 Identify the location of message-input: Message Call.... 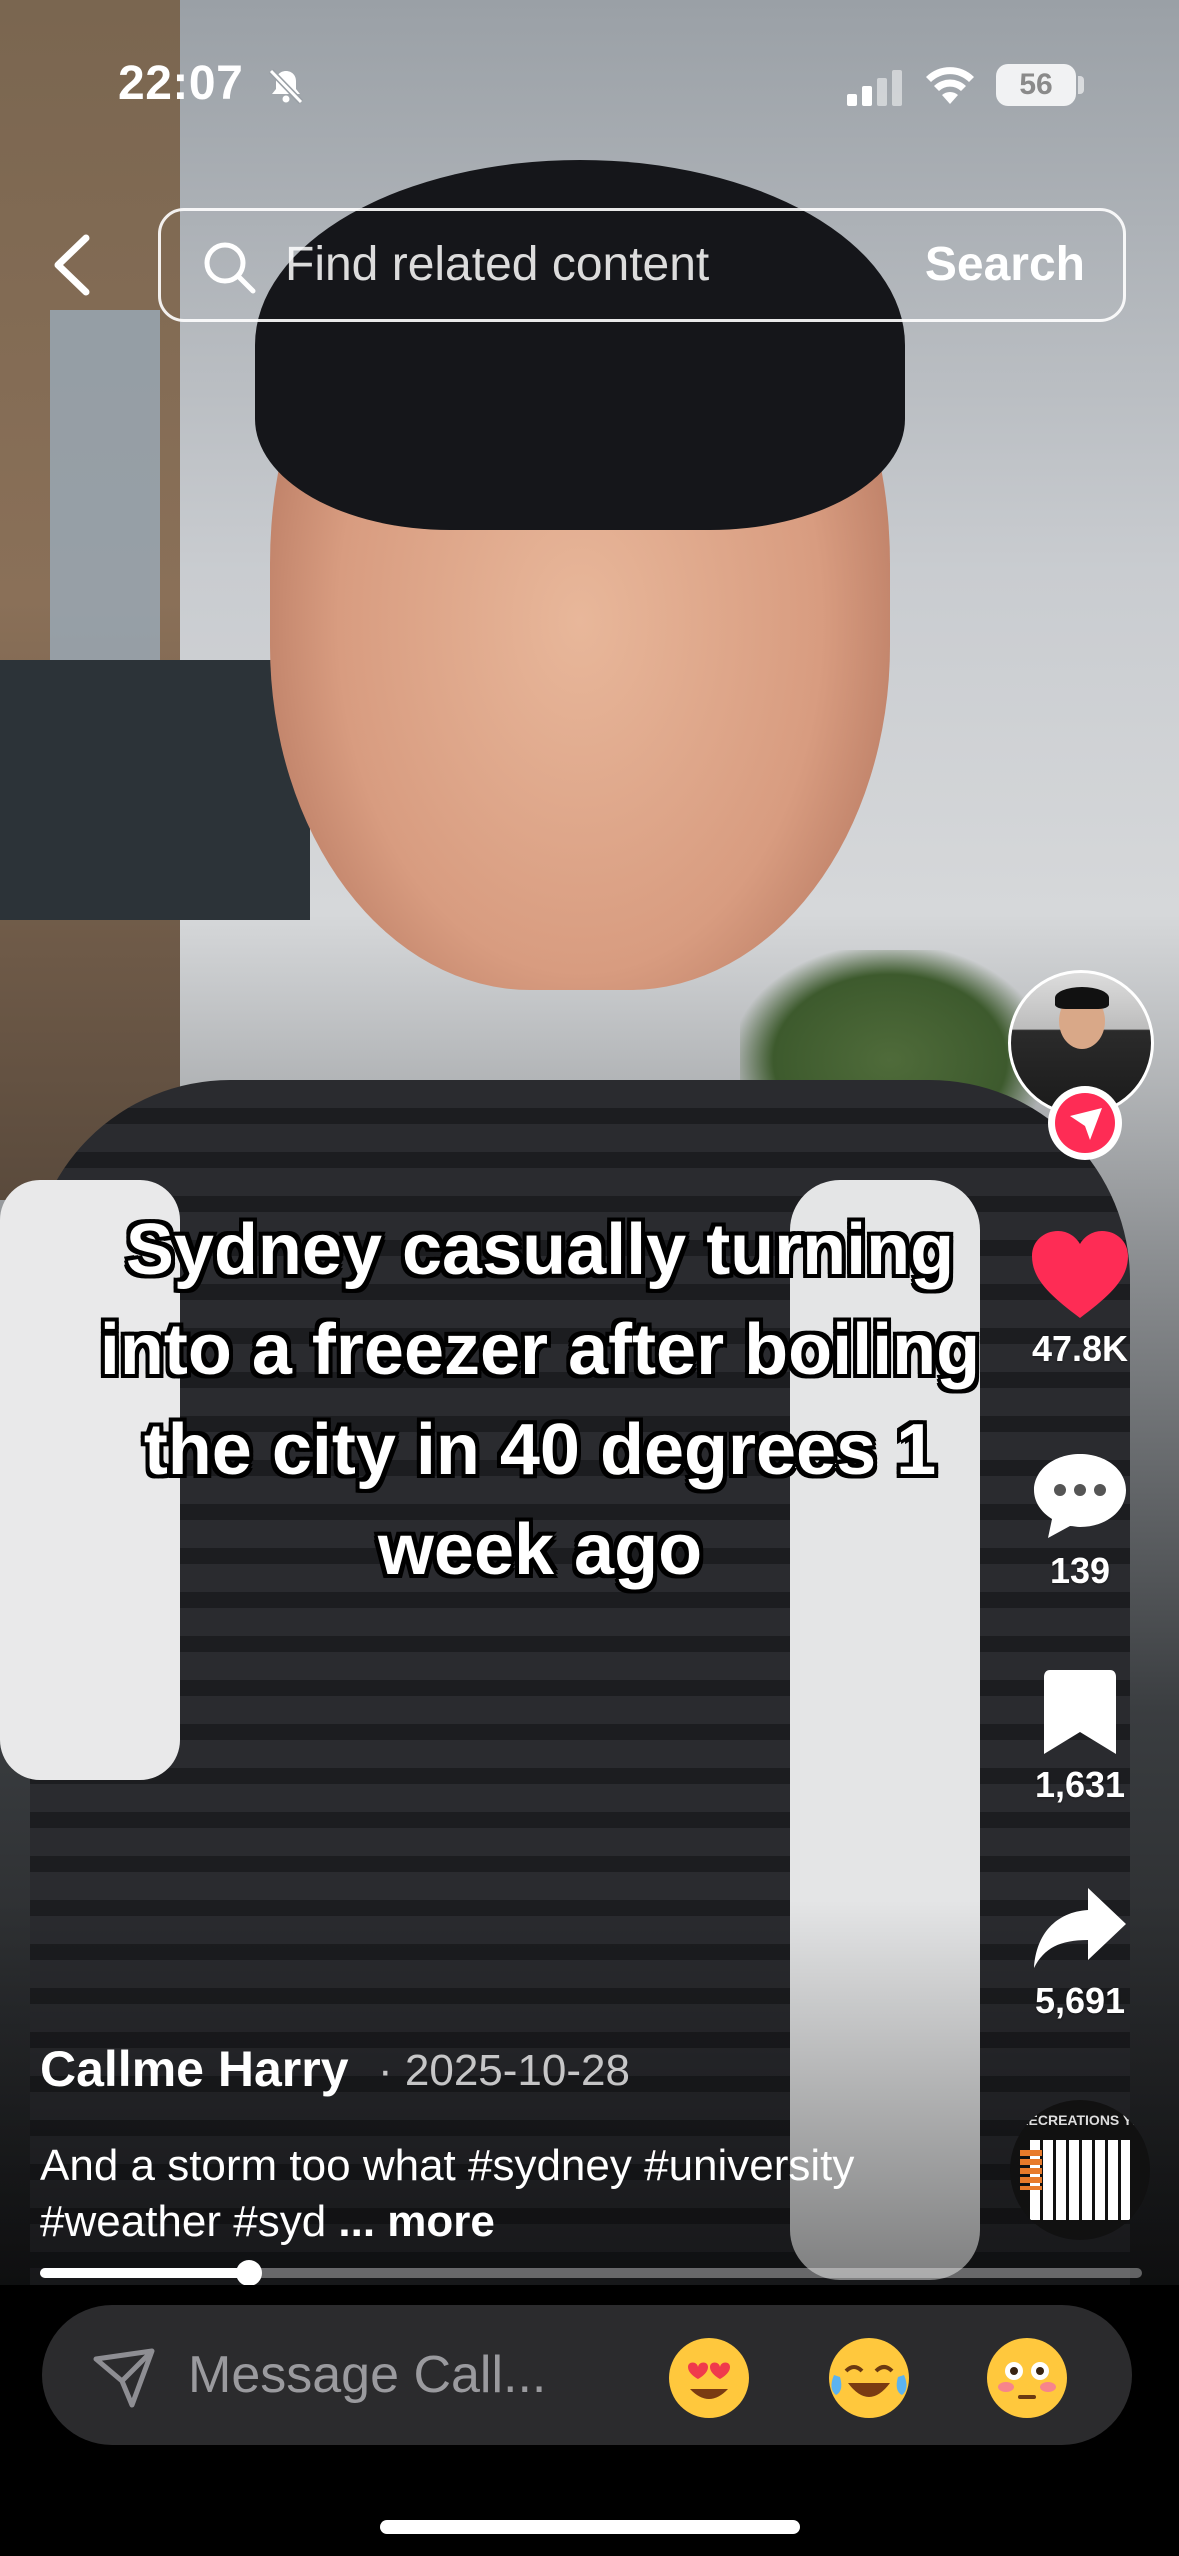
(367, 2375).